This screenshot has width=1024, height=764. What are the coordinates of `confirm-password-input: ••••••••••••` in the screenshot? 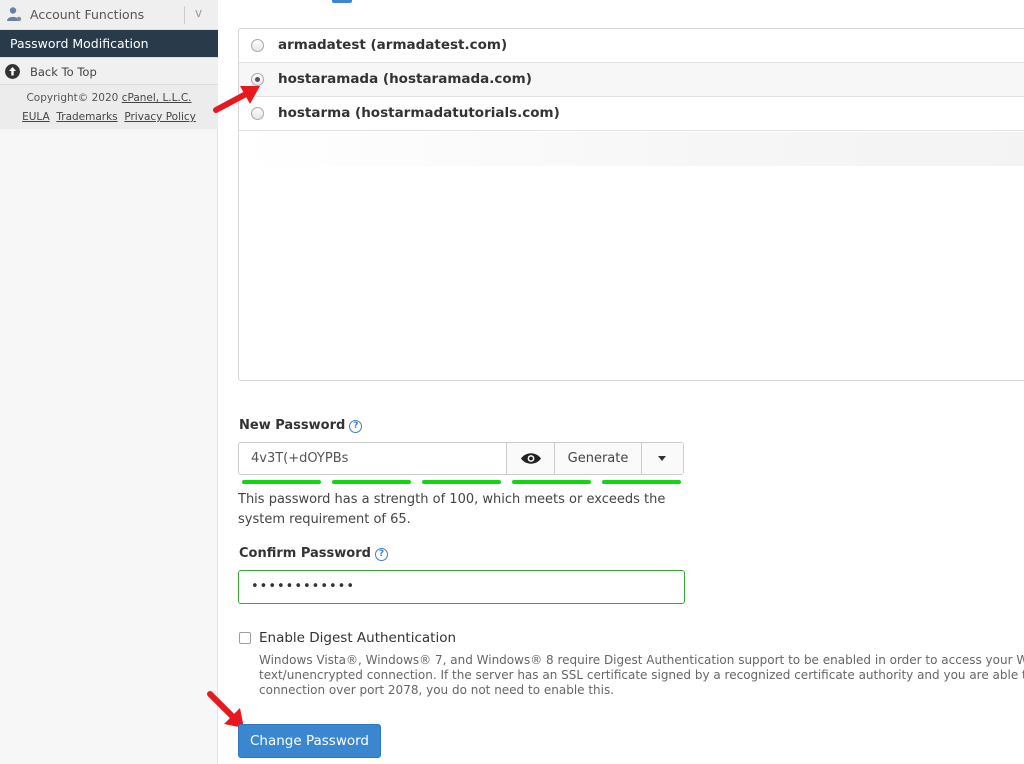 It's located at (461, 587).